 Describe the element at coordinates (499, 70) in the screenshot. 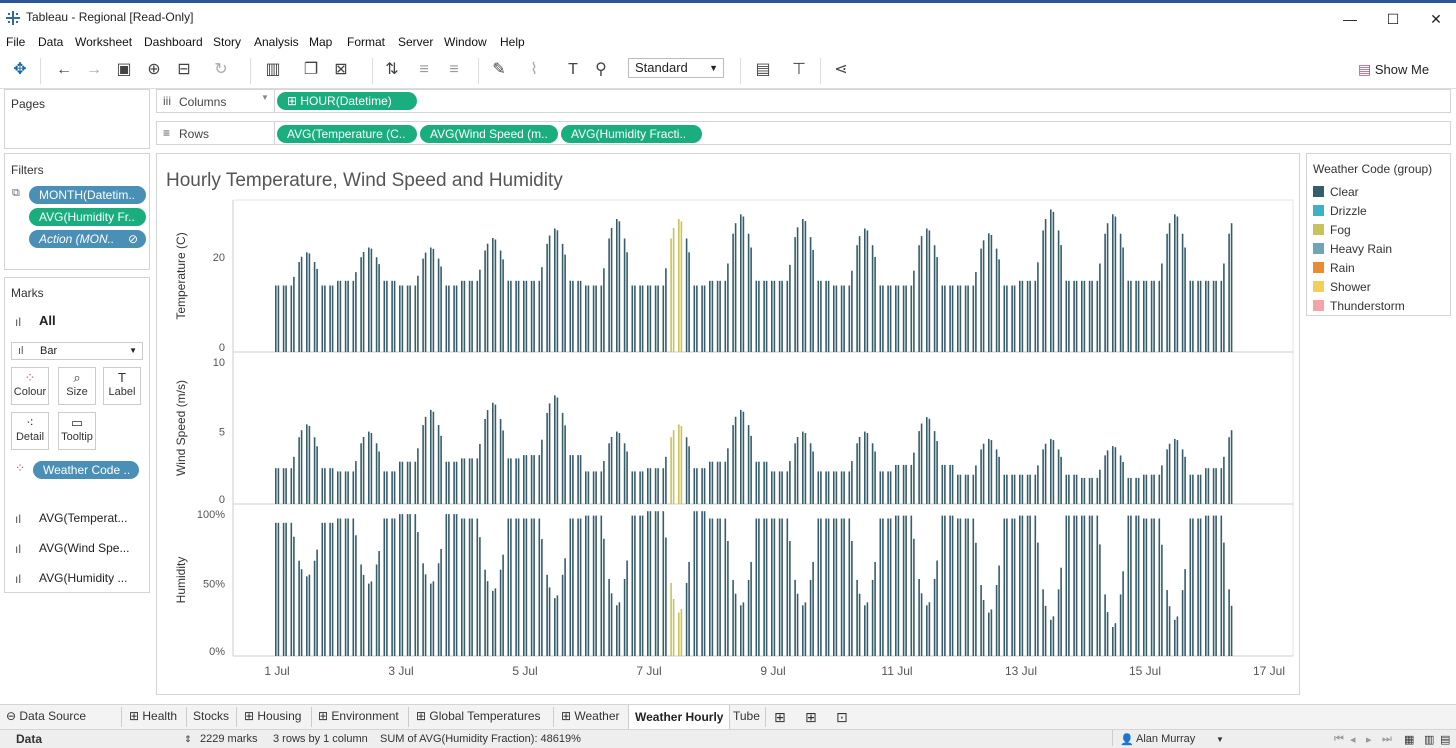

I see `highlight-icon: ✎` at that location.